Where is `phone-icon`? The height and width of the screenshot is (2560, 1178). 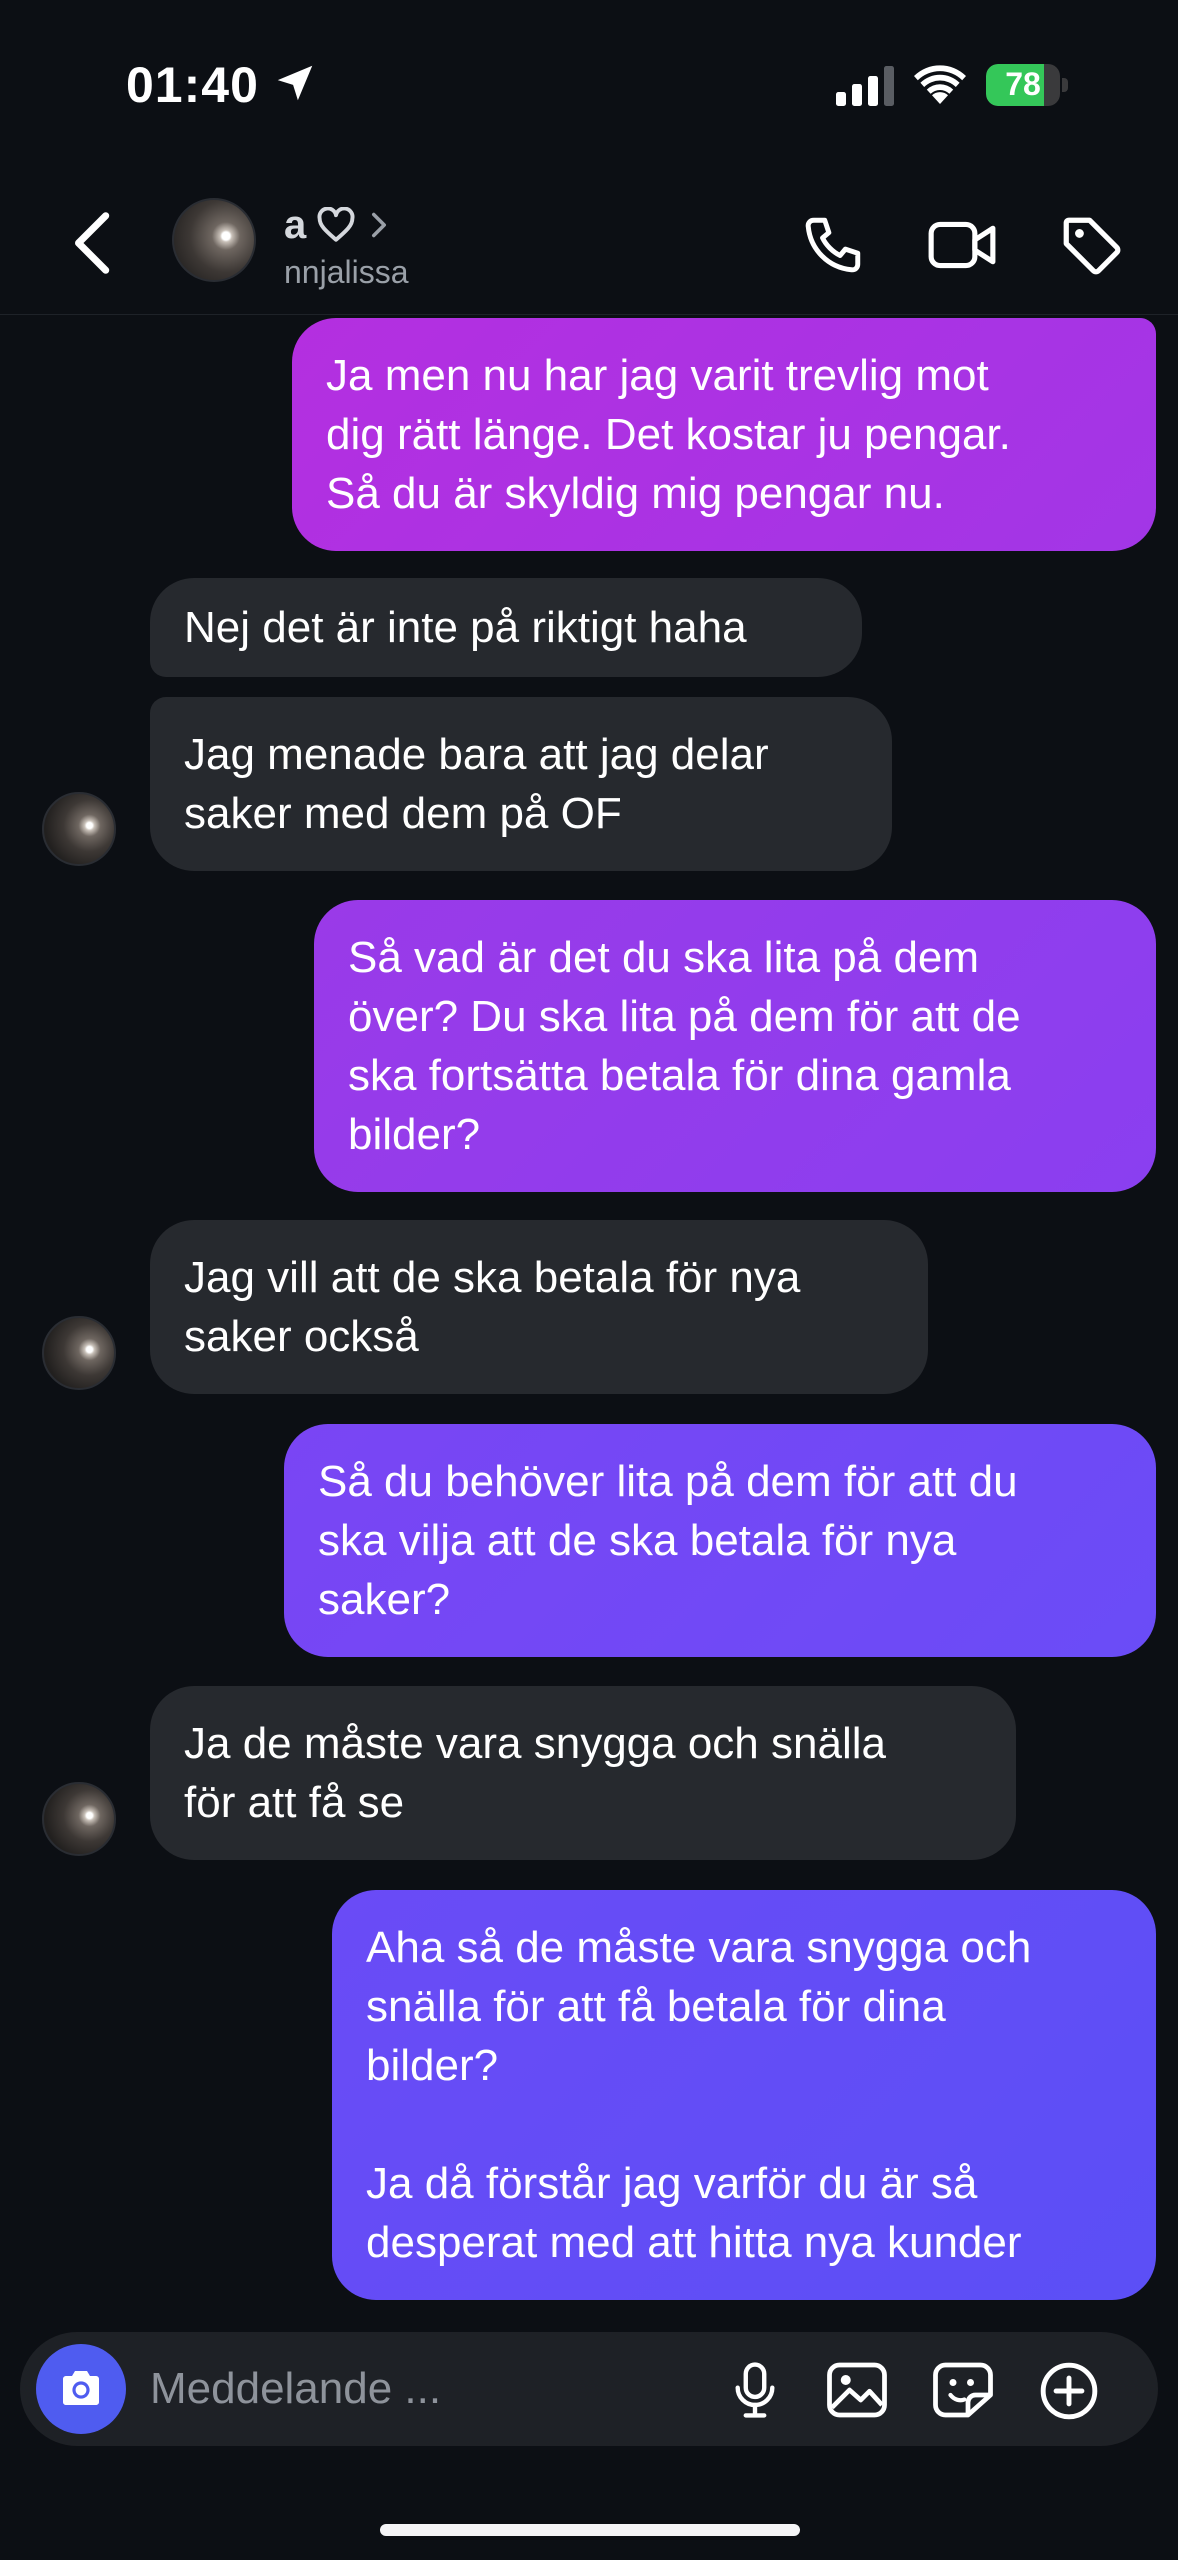 phone-icon is located at coordinates (833, 245).